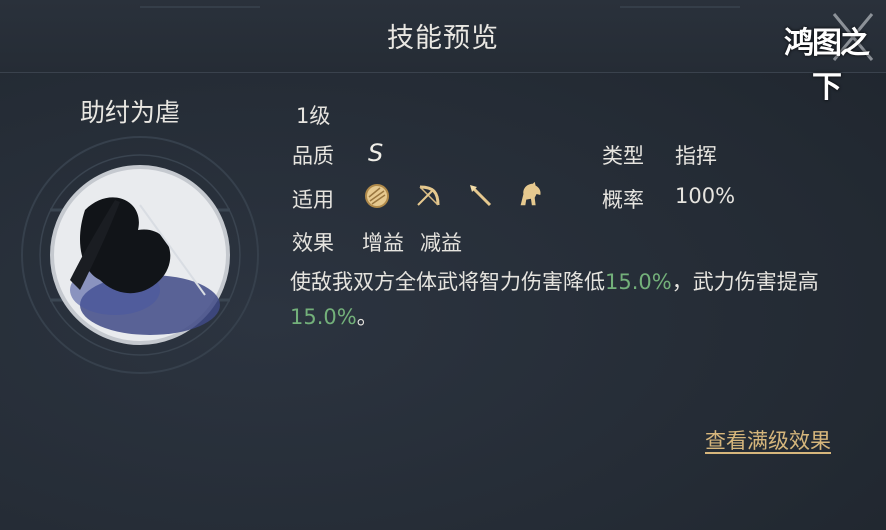  I want to click on shield-icon, so click(377, 196).